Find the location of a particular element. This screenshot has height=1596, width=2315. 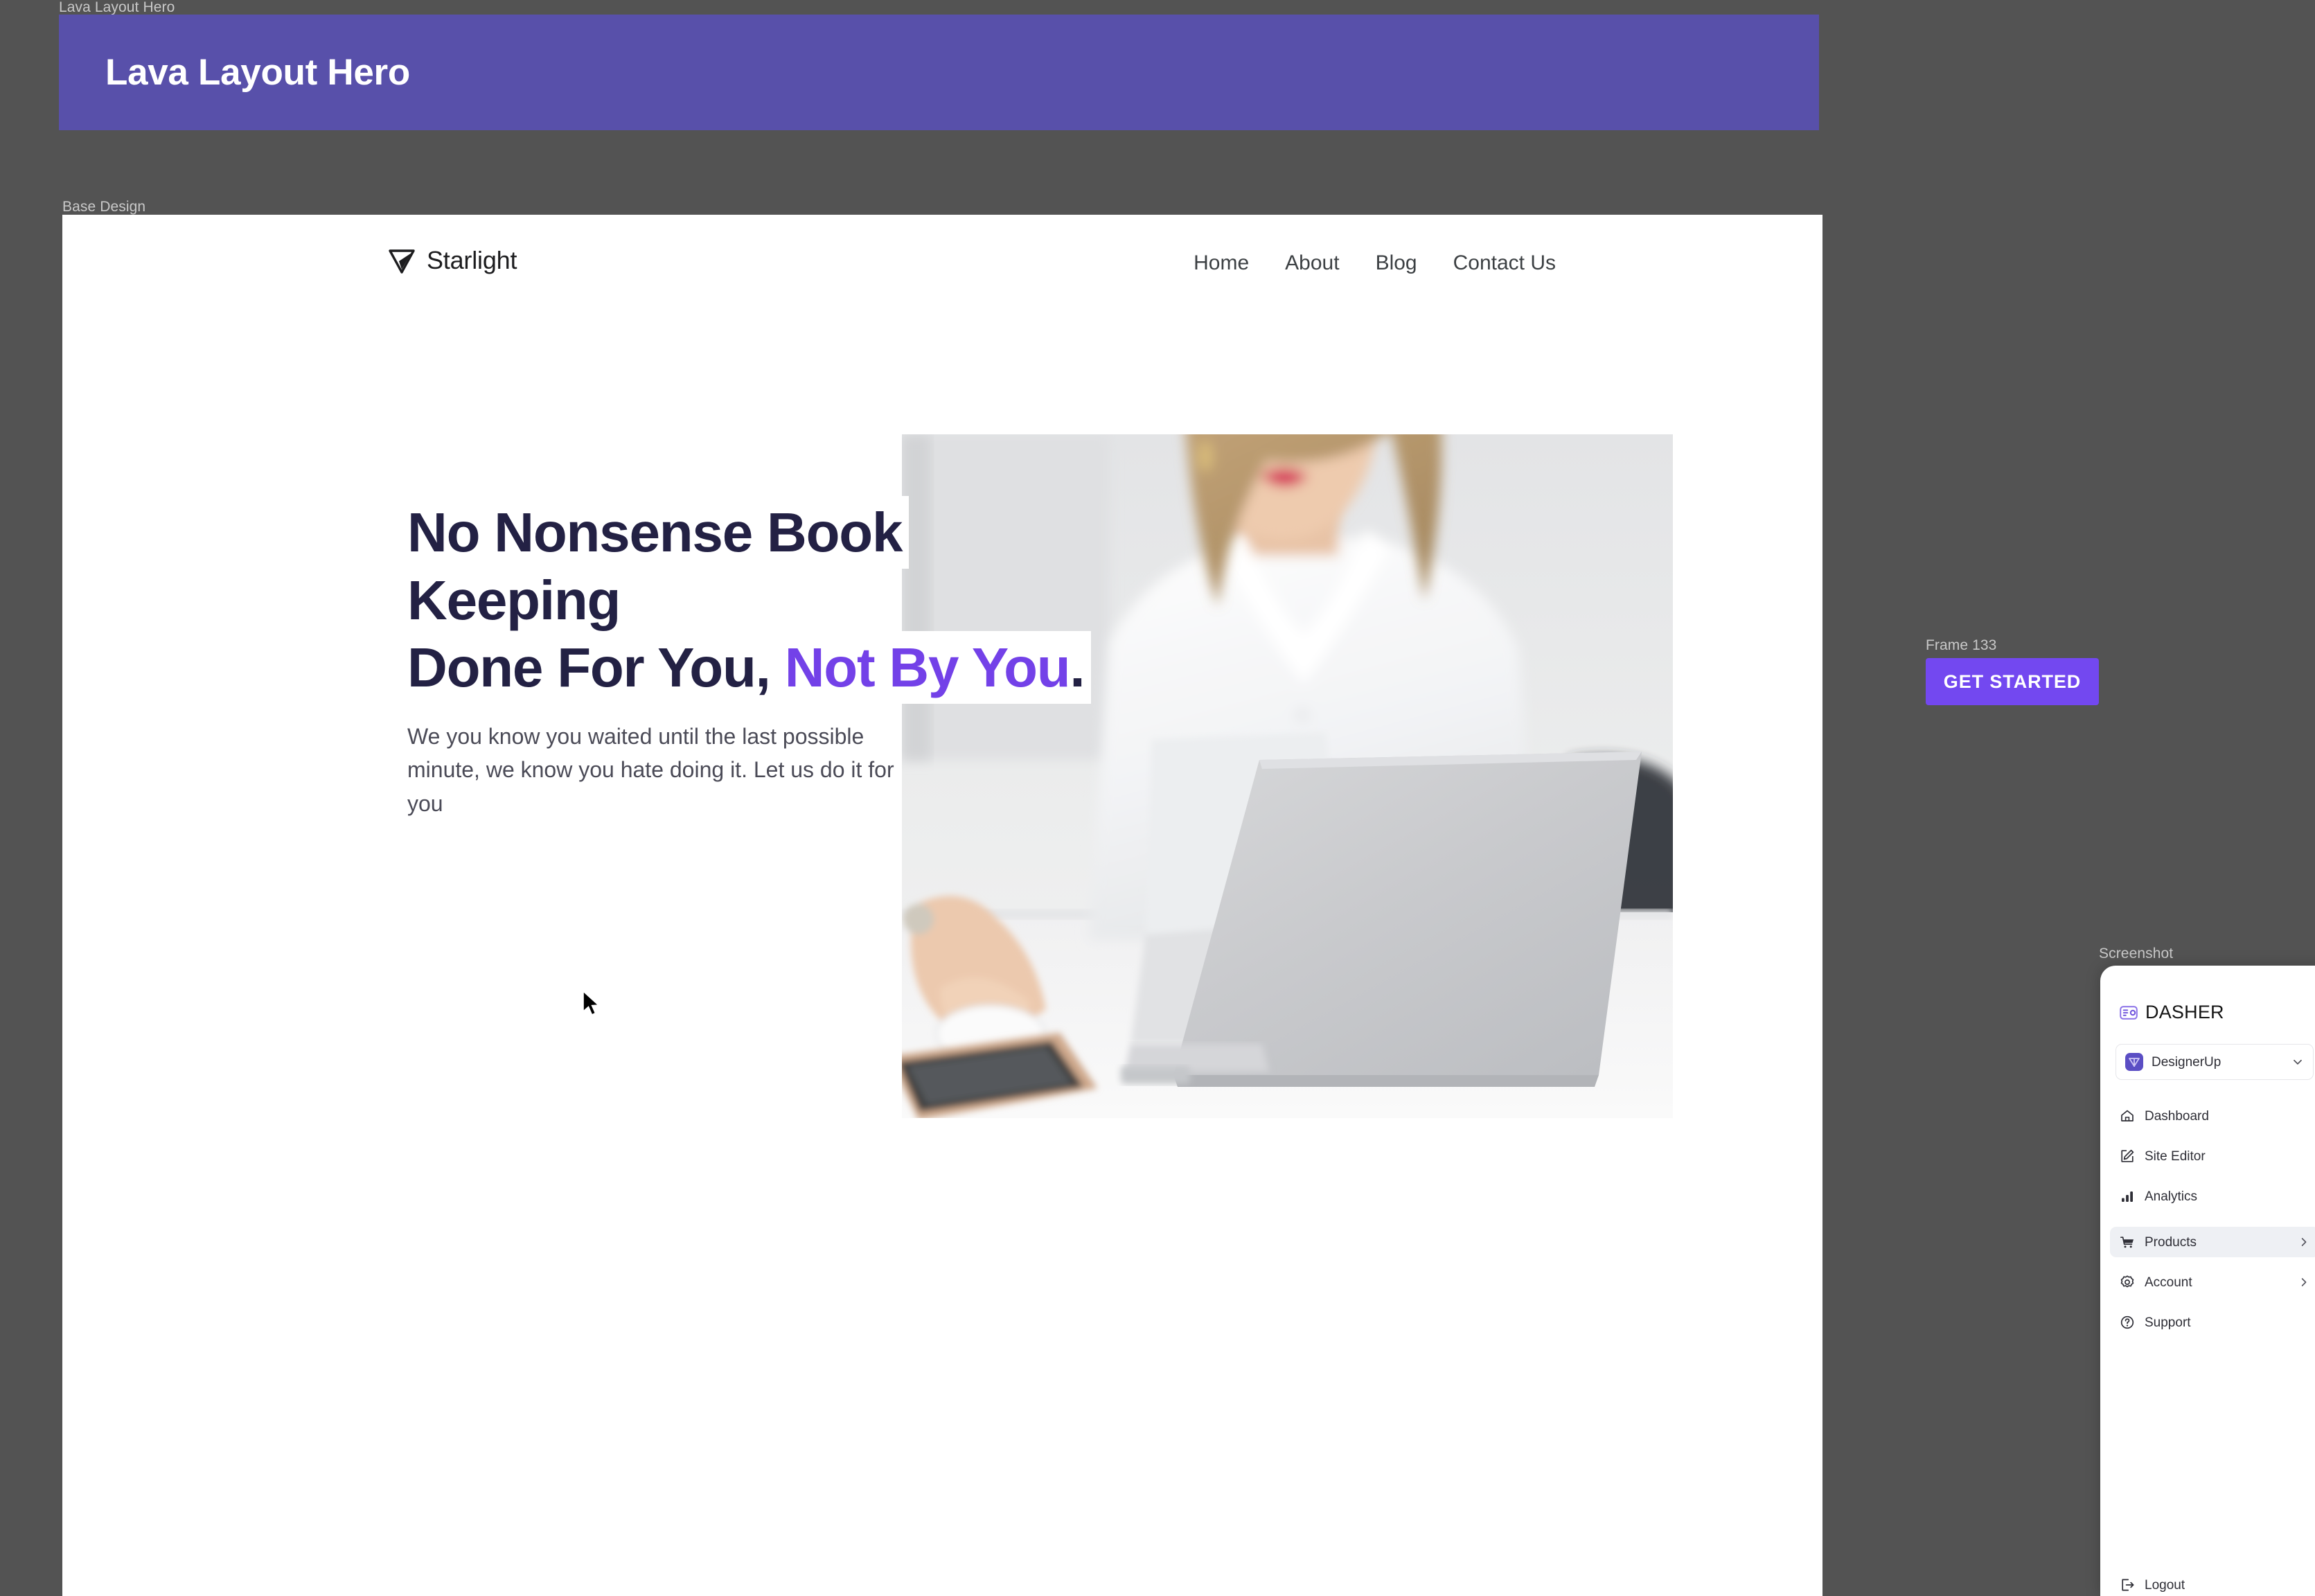

sidebar-item-logout-label: Logout is located at coordinates (2165, 1585).